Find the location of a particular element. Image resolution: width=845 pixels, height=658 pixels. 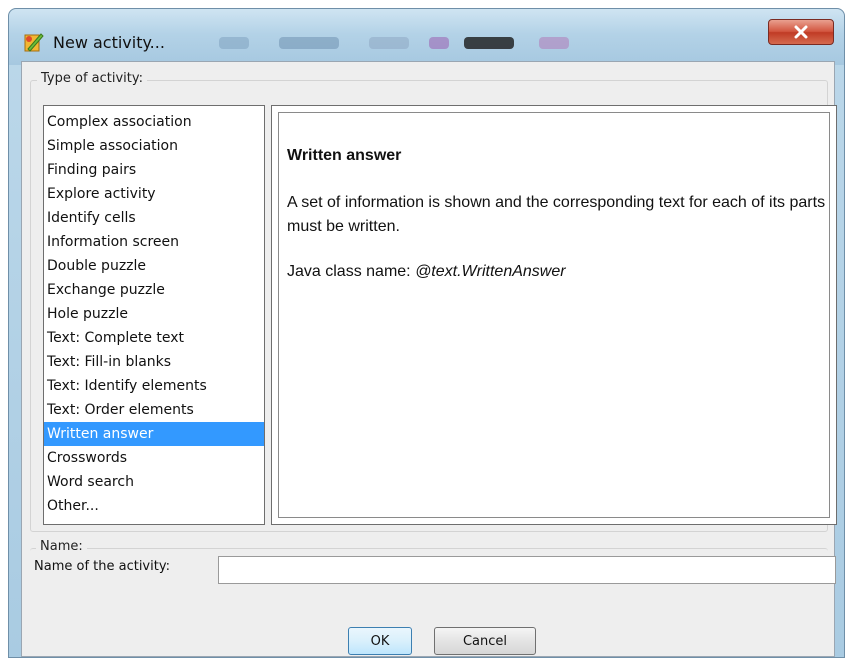

close-button is located at coordinates (801, 32).